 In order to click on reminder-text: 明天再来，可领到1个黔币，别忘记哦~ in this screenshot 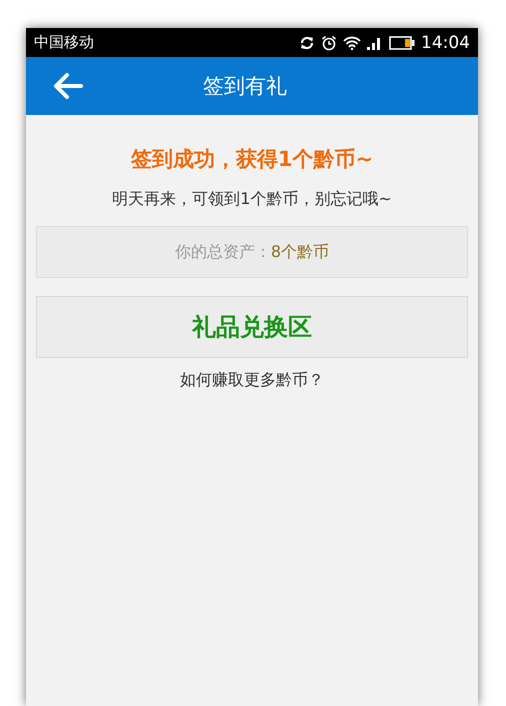, I will do `click(252, 199)`.